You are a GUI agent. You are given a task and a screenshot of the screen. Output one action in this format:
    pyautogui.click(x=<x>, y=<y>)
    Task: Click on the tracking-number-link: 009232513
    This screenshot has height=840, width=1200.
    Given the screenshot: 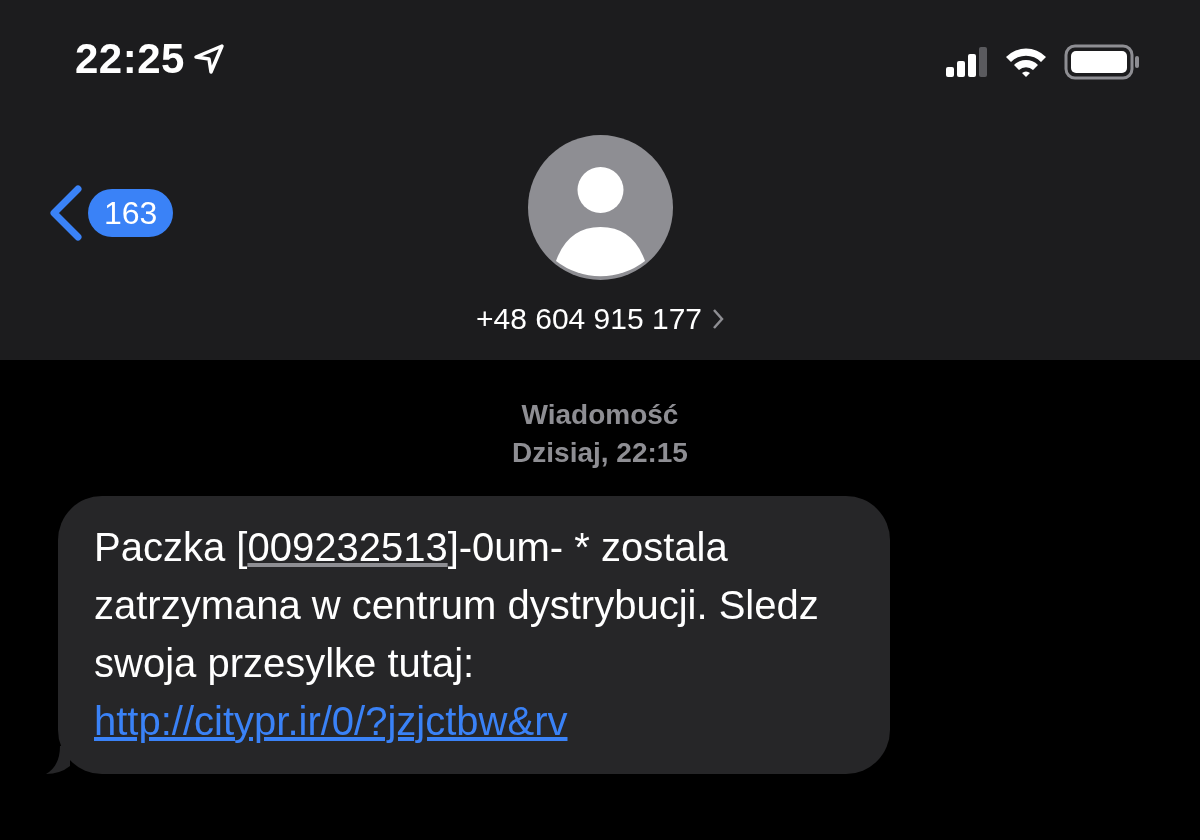 What is the action you would take?
    pyautogui.click(x=347, y=546)
    